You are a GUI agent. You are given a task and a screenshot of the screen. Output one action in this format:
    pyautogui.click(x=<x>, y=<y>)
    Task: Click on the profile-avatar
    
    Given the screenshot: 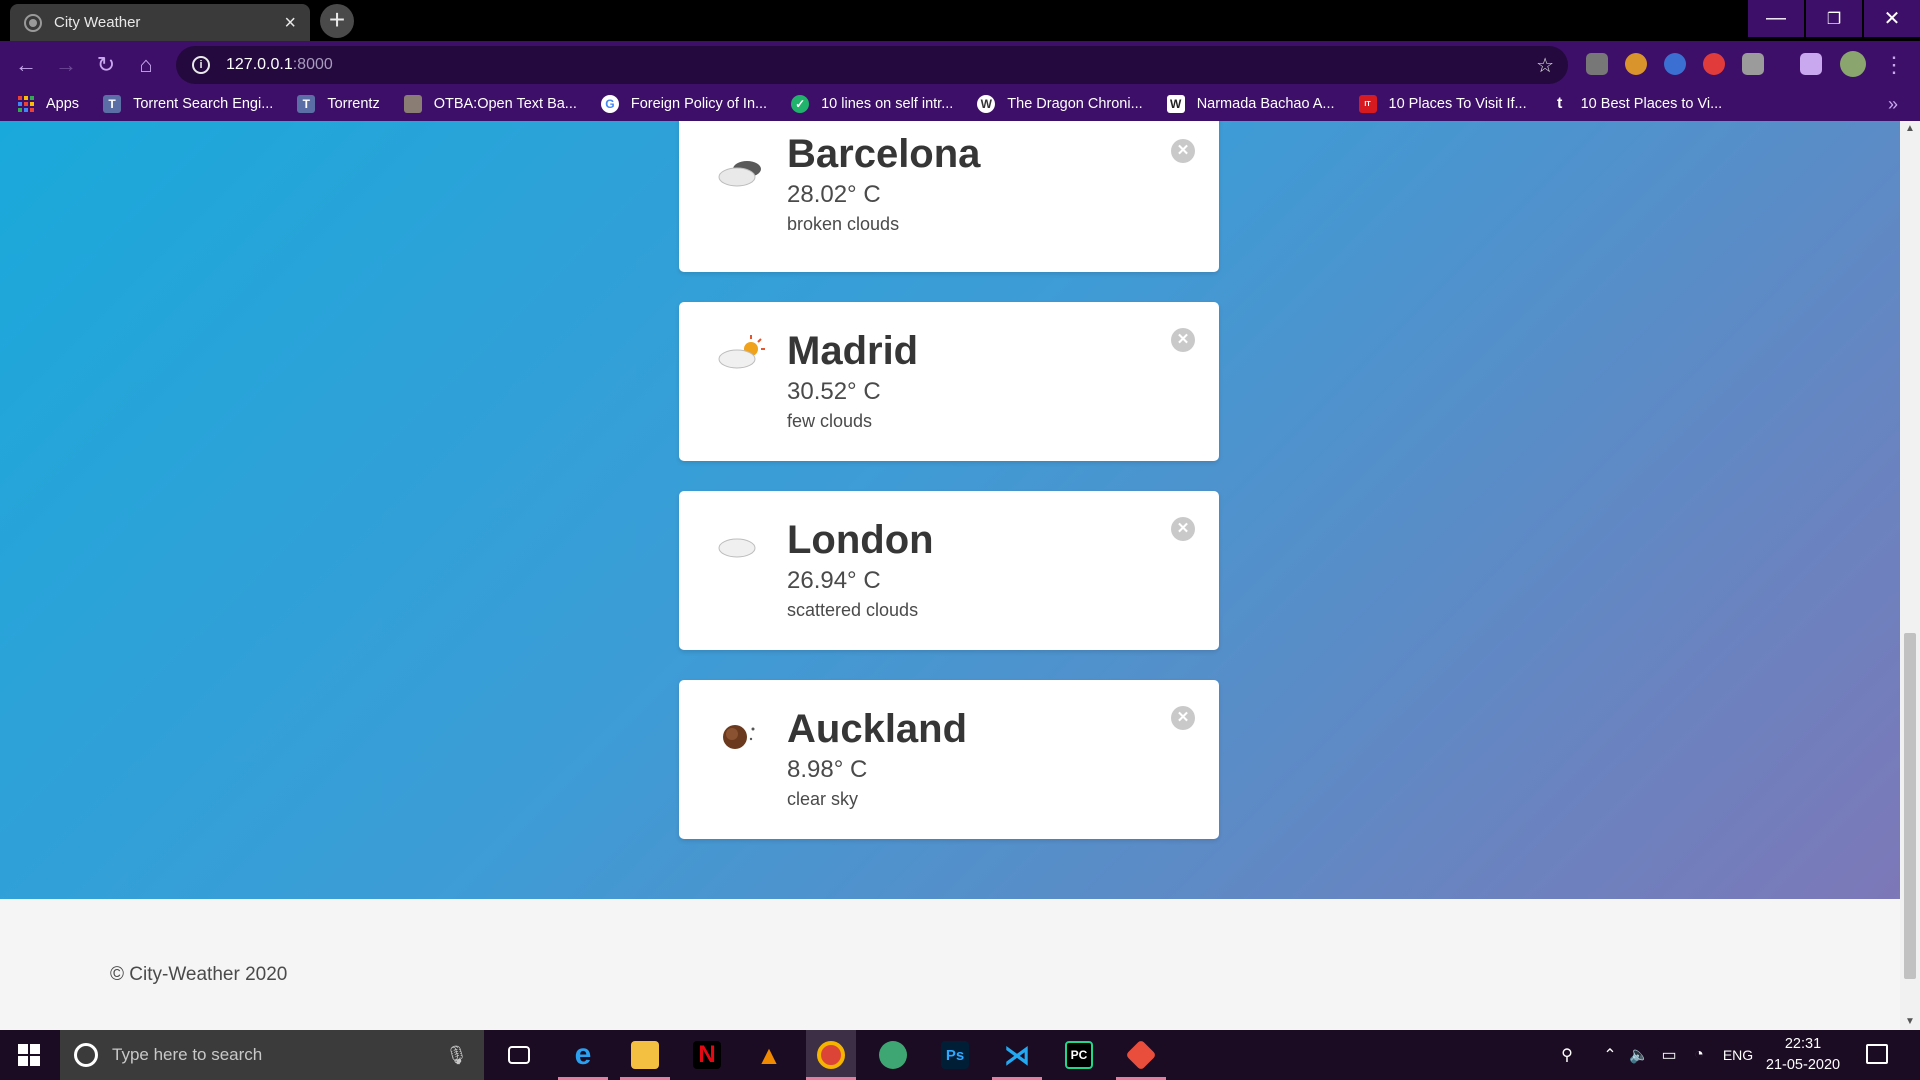 What is the action you would take?
    pyautogui.click(x=1853, y=64)
    